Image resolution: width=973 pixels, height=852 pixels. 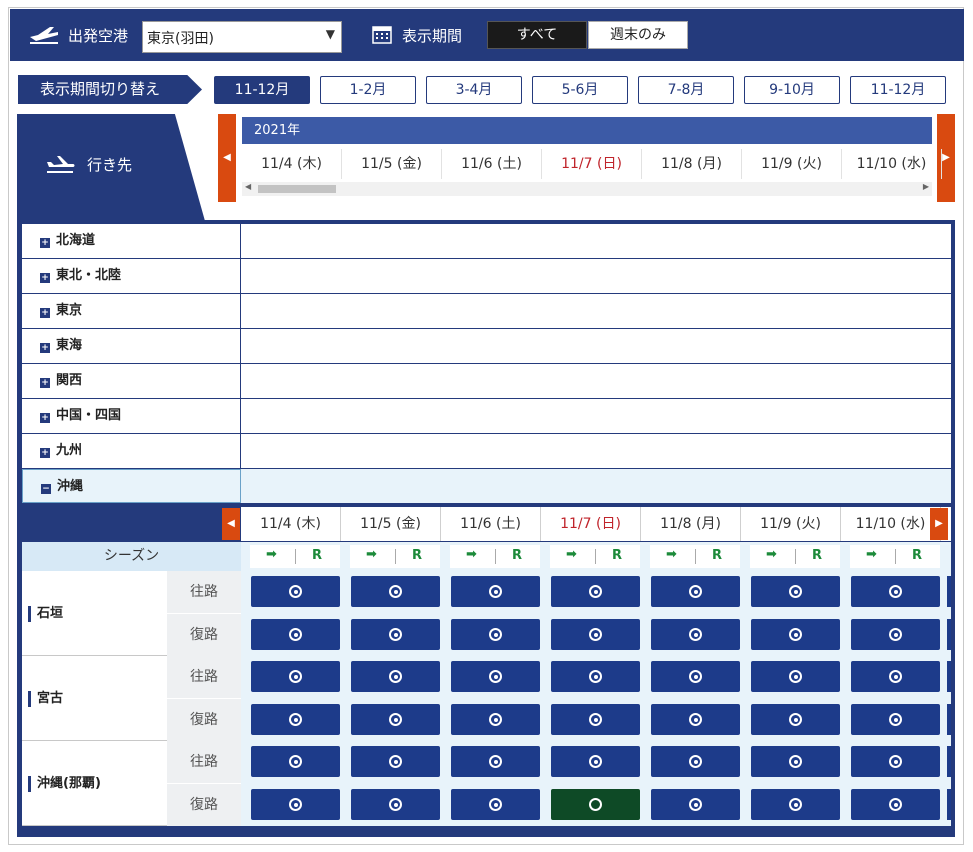 I want to click on region-row: + 北海道, so click(x=486, y=241).